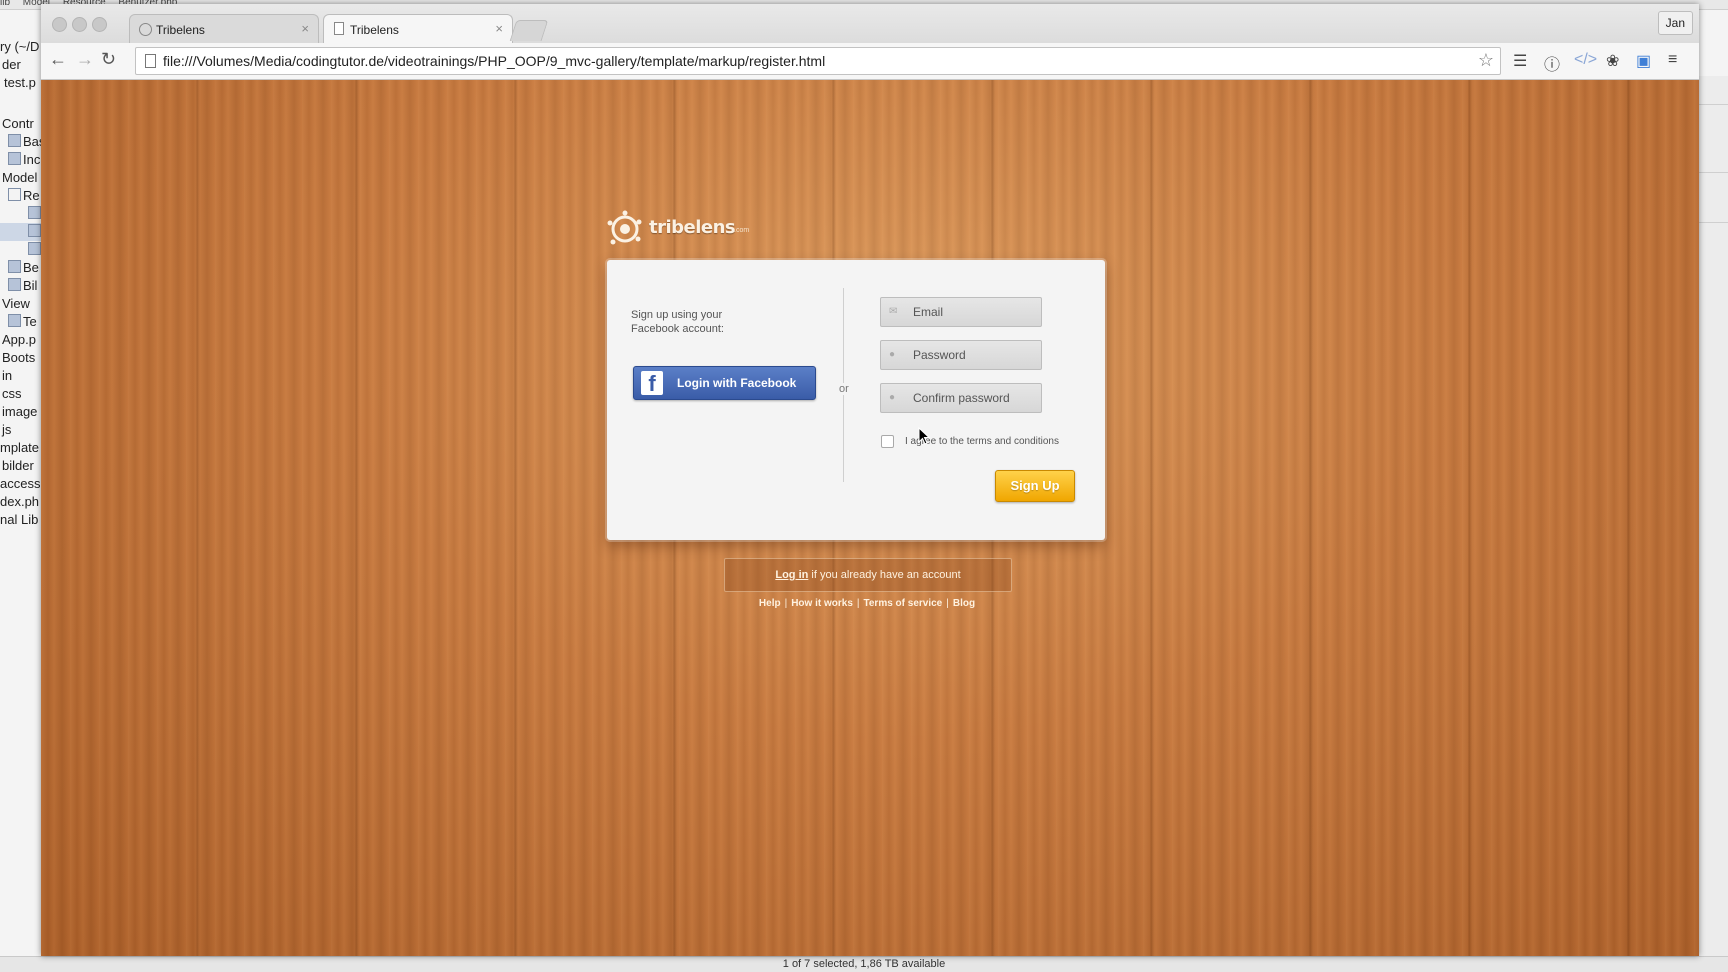 The height and width of the screenshot is (972, 1728). What do you see at coordinates (19, 340) in the screenshot?
I see `tree-item: App.p` at bounding box center [19, 340].